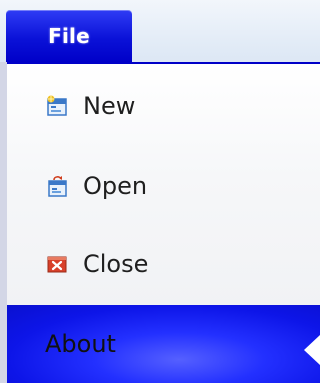 Image resolution: width=320 pixels, height=383 pixels. Describe the element at coordinates (57, 186) in the screenshot. I see `open-folder-icon` at that location.